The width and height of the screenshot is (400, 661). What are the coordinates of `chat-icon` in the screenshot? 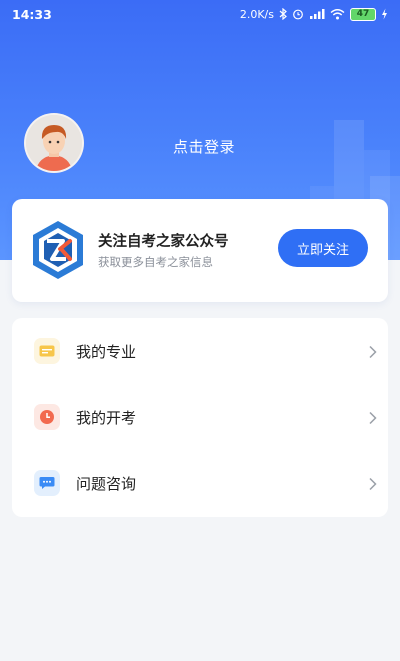 It's located at (47, 483).